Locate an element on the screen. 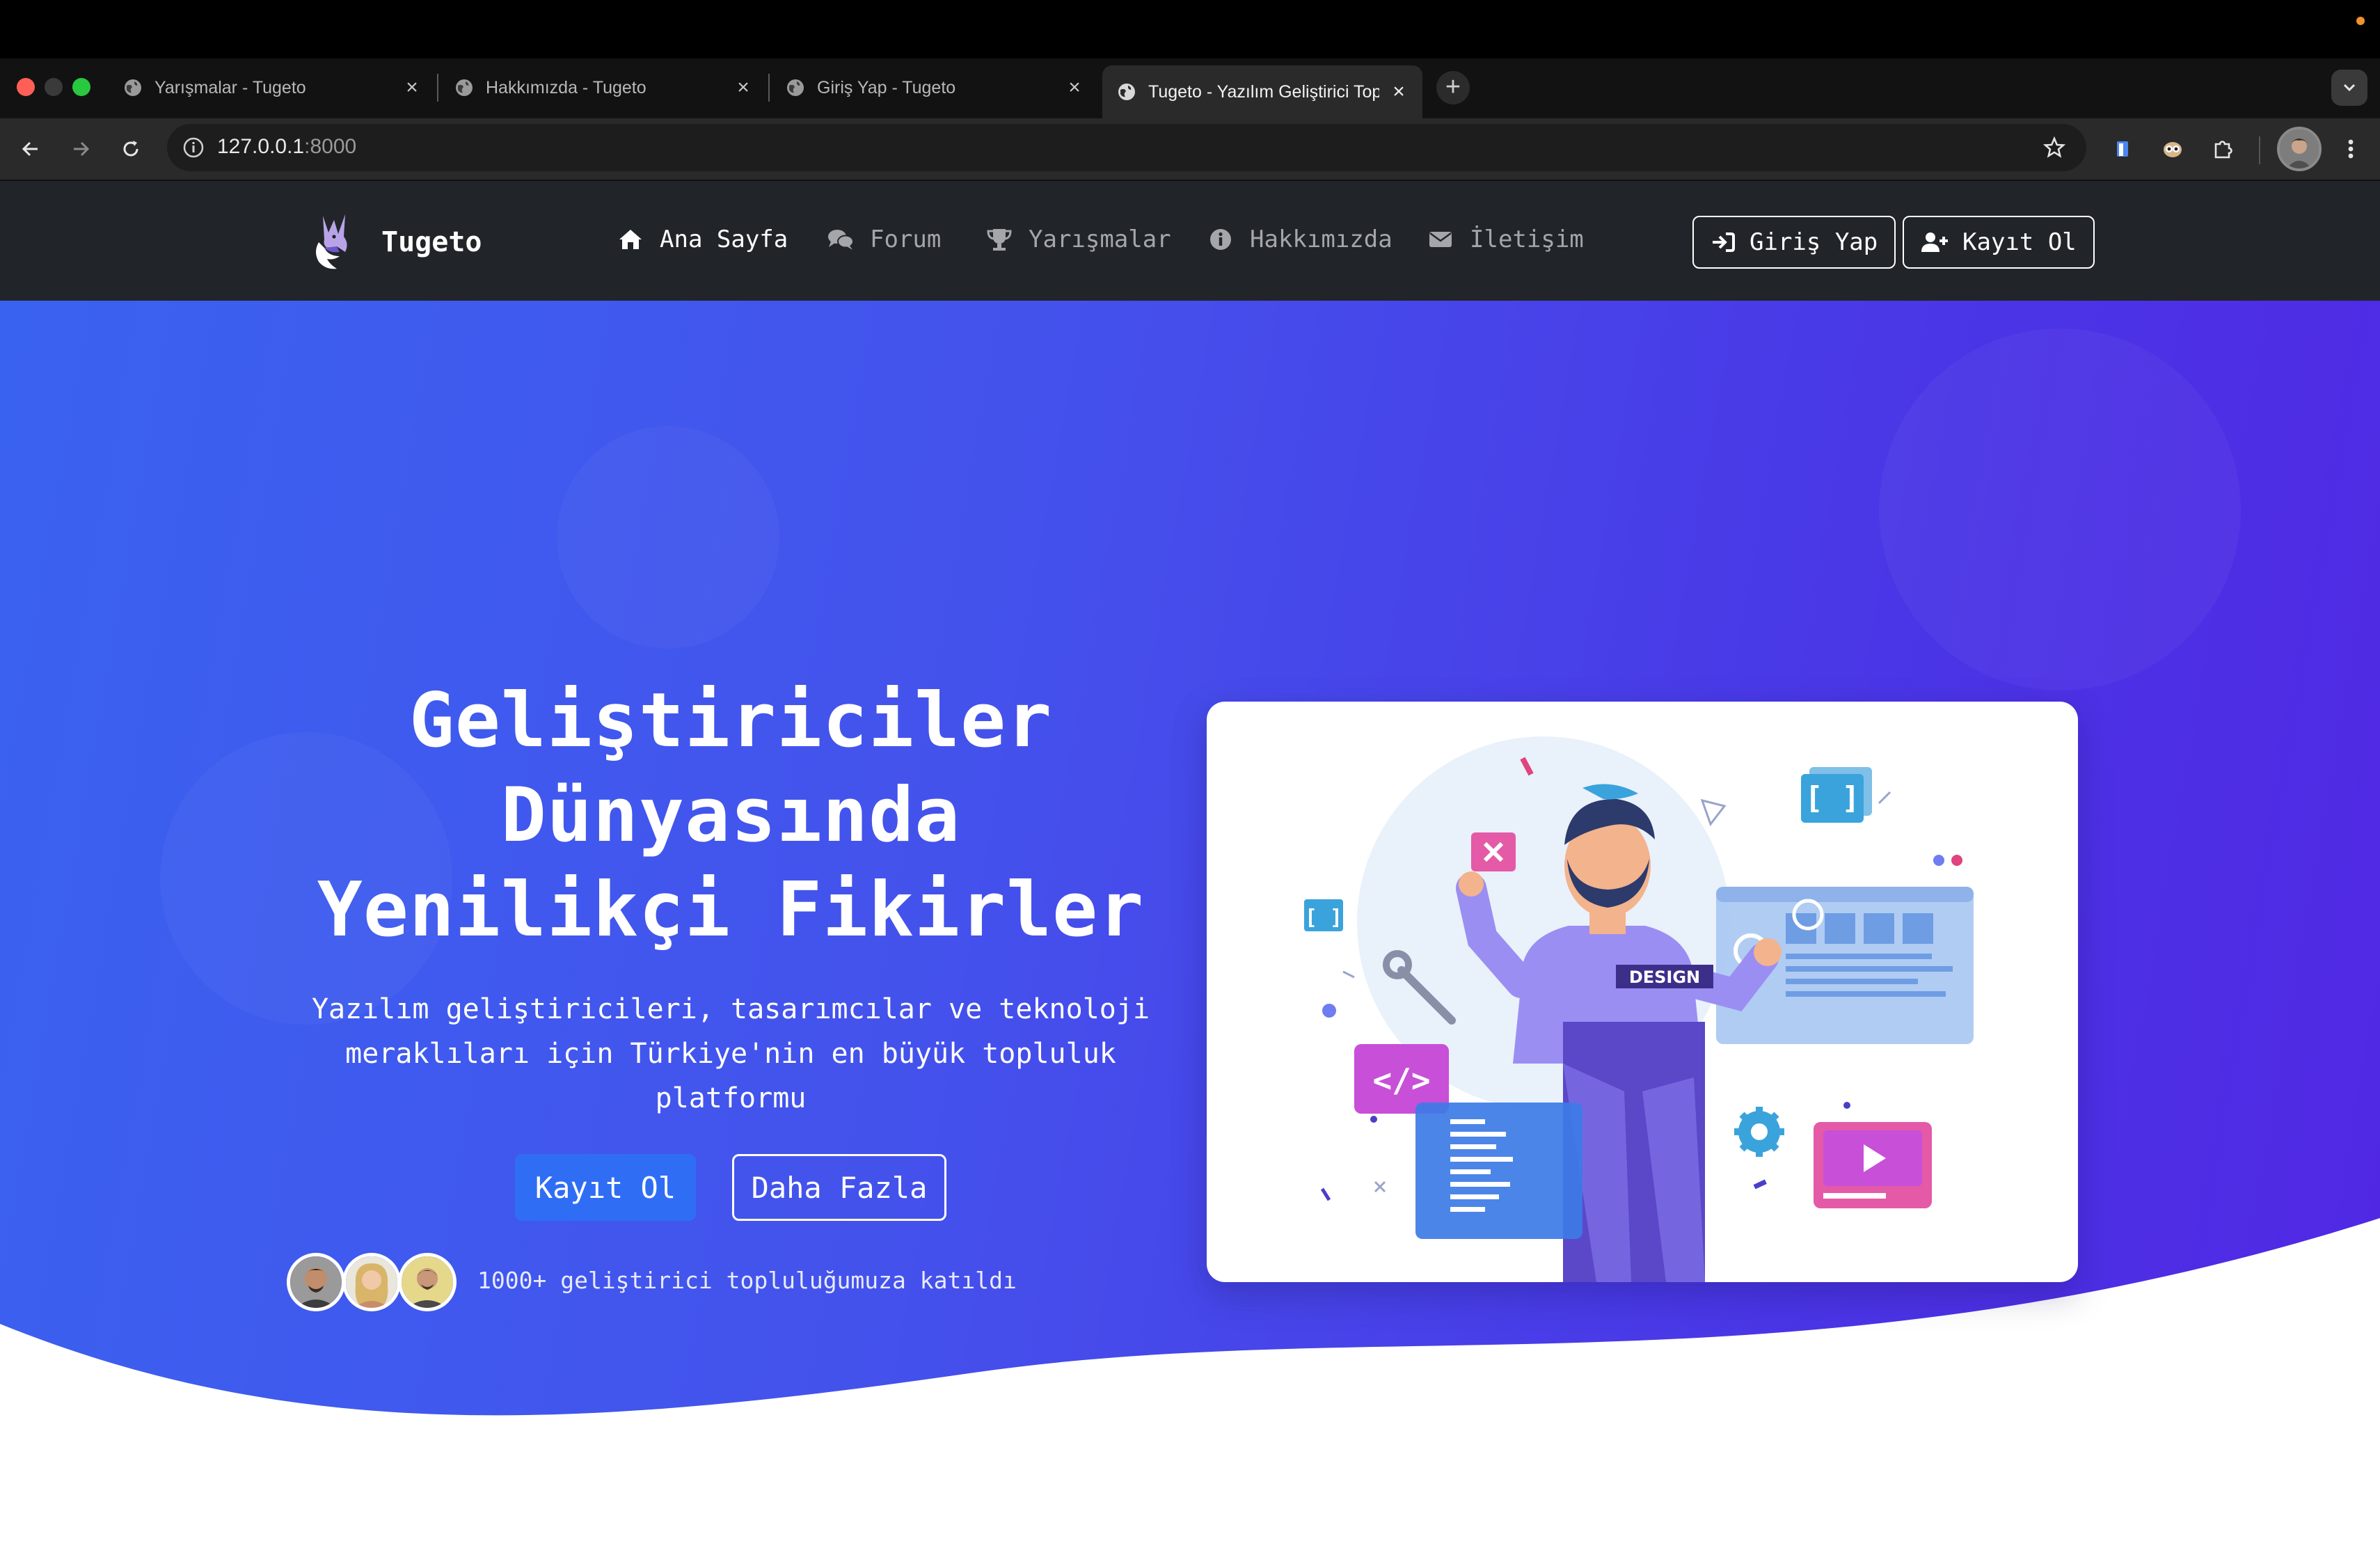 The height and width of the screenshot is (1548, 2380). reload-icon is located at coordinates (130, 149).